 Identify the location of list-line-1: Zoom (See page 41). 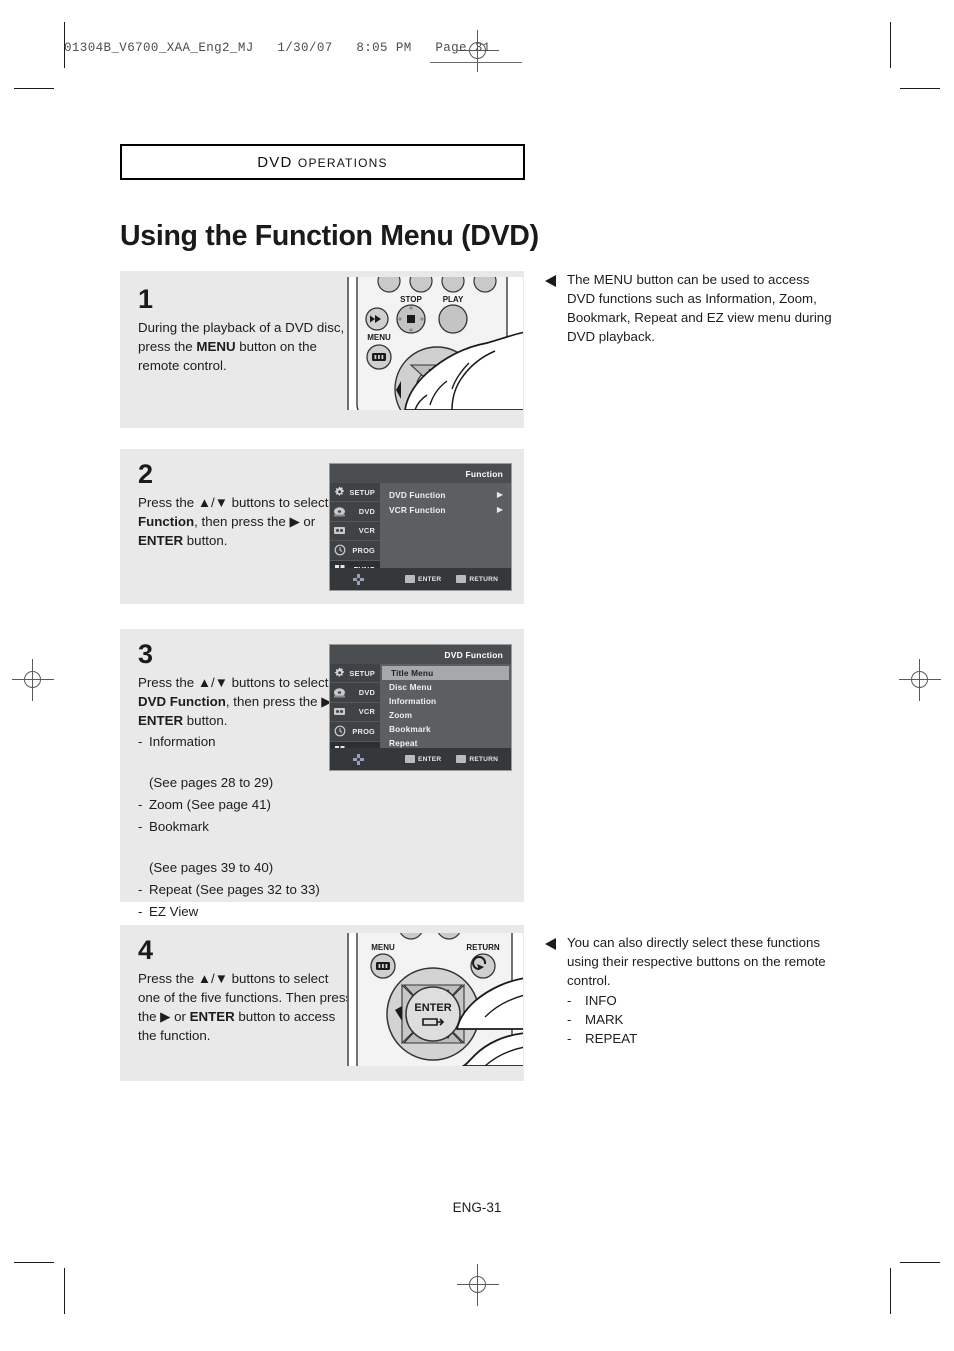
(210, 804).